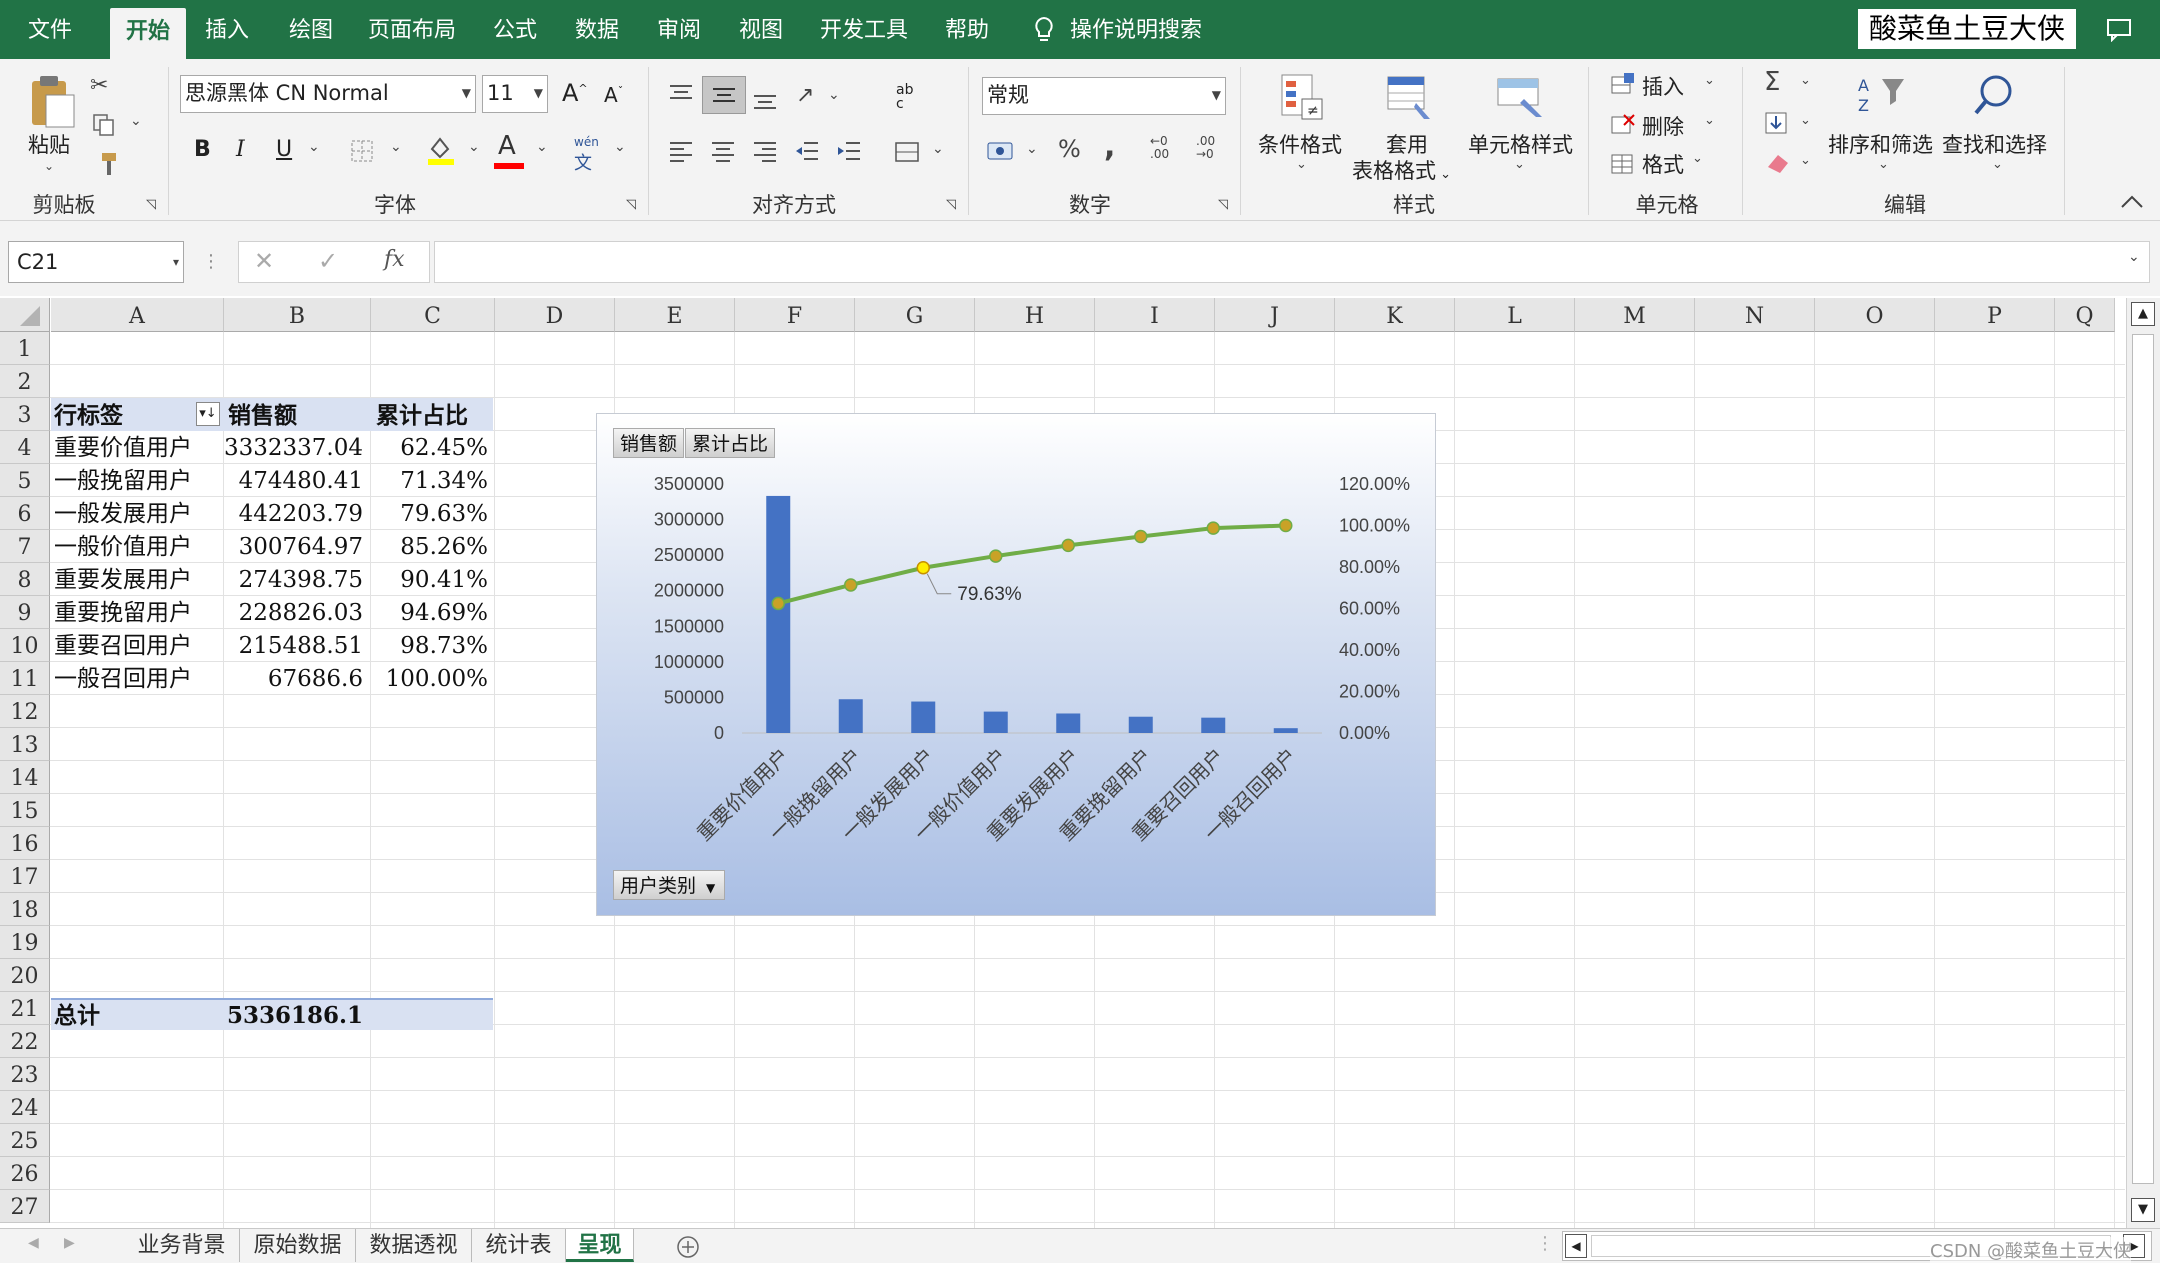  What do you see at coordinates (431, 579) in the screenshot?
I see `pivot-cell: 90.41%` at bounding box center [431, 579].